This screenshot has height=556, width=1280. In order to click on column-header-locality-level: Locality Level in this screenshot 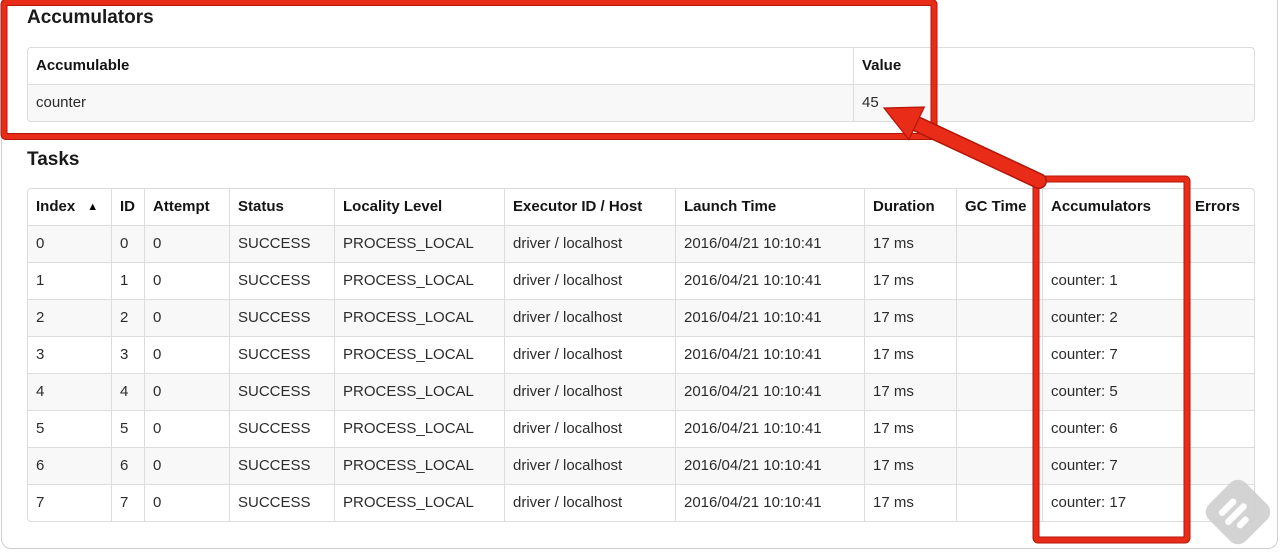, I will do `click(419, 207)`.